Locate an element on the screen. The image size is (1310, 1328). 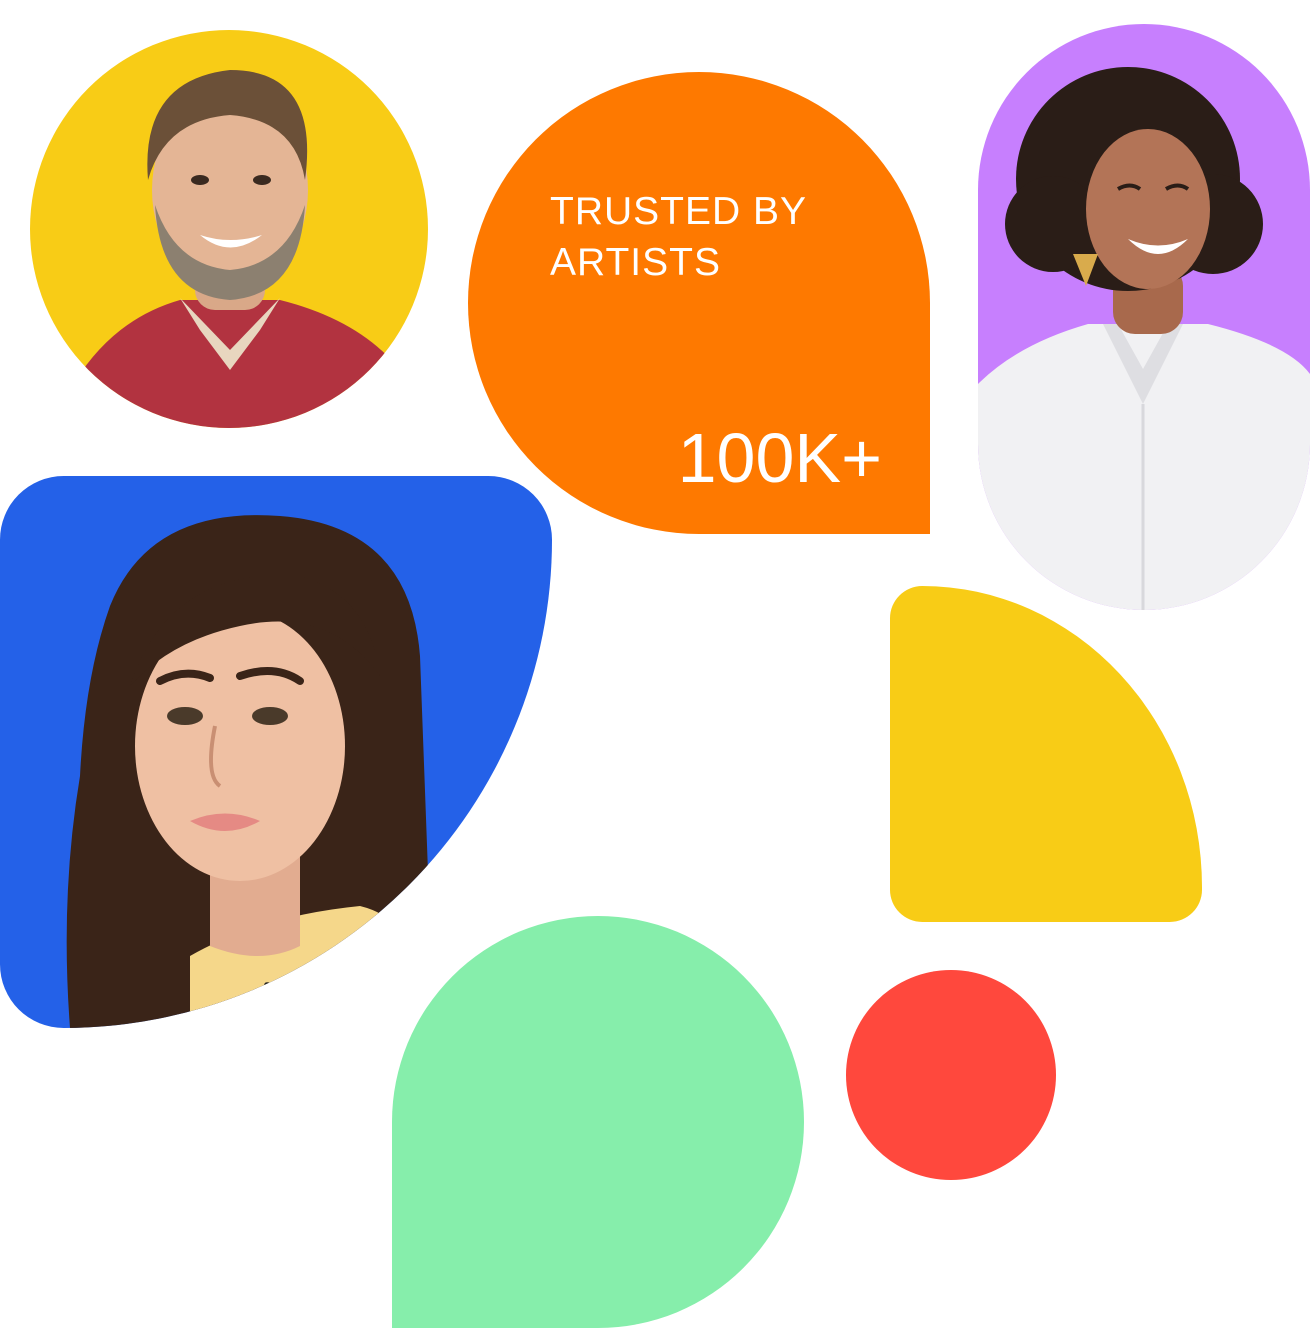
decorative-yellow-quarter-shape is located at coordinates (1046, 754).